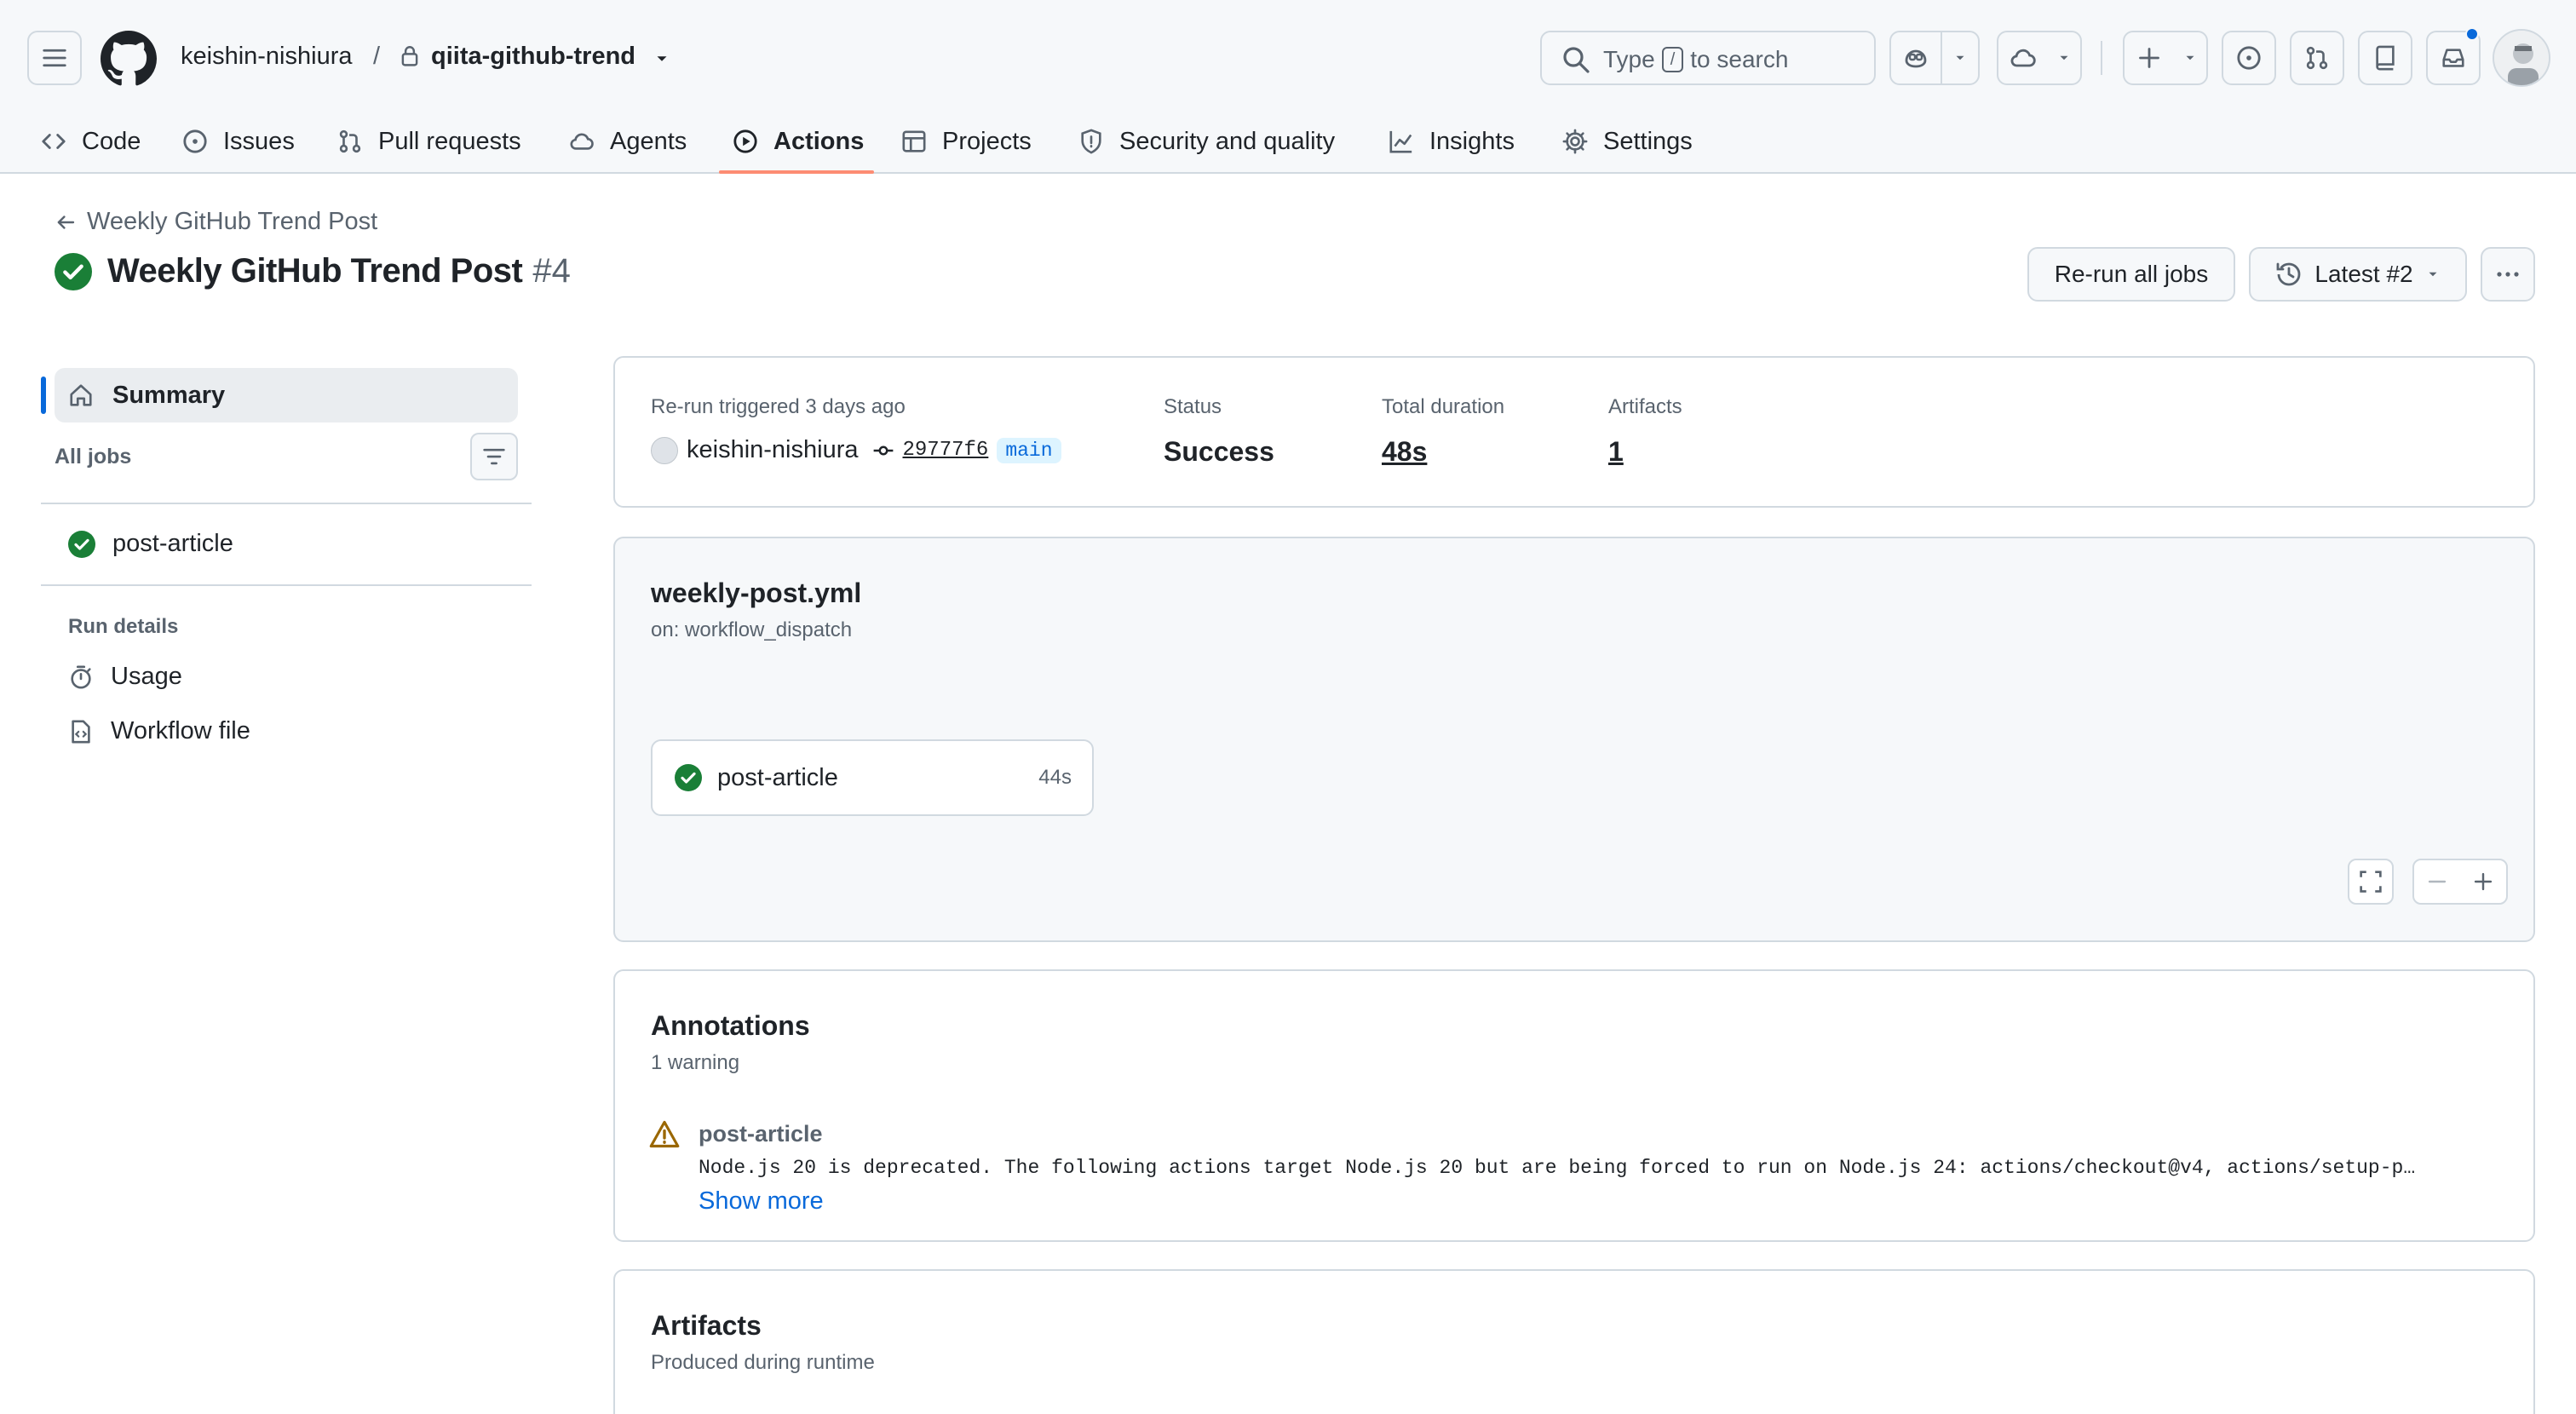 The width and height of the screenshot is (2576, 1414). I want to click on workflow-file-name: weekly-post.yml, so click(756, 593).